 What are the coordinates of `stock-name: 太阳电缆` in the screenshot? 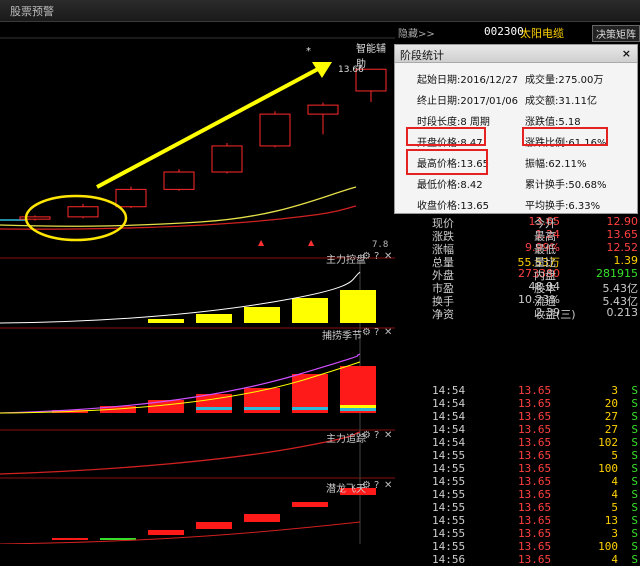 It's located at (542, 33).